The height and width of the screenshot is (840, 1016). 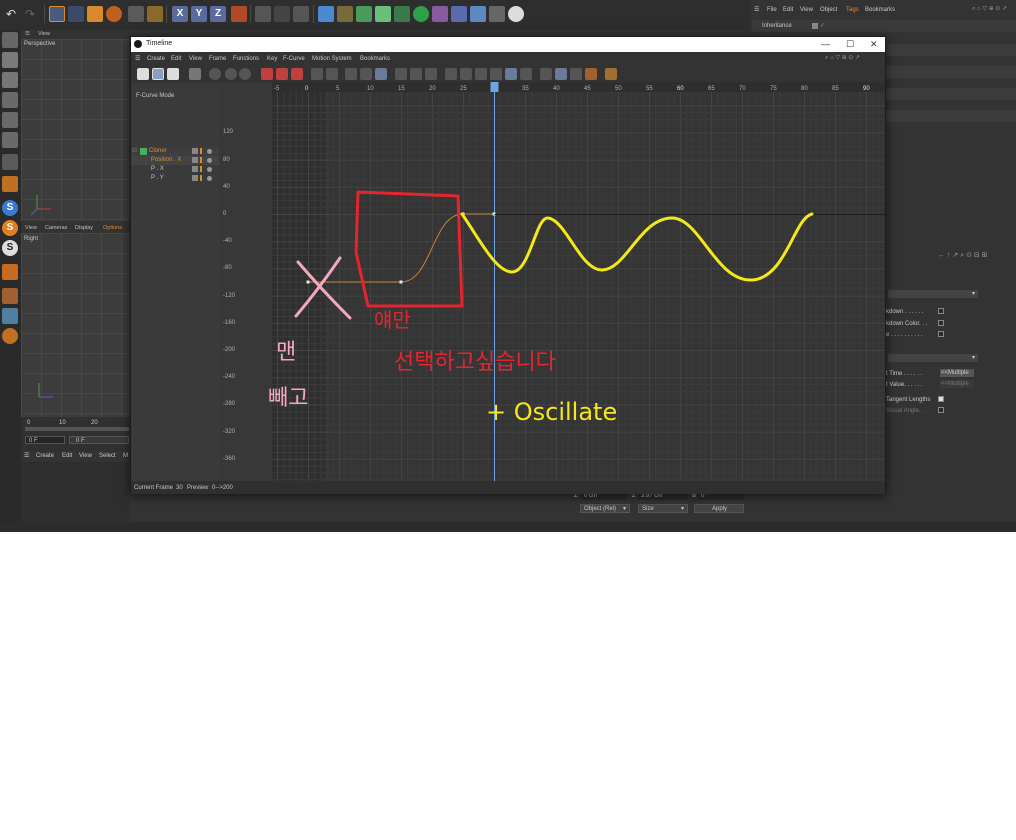 I want to click on annotation-red-word: 얘만, so click(x=392, y=320).